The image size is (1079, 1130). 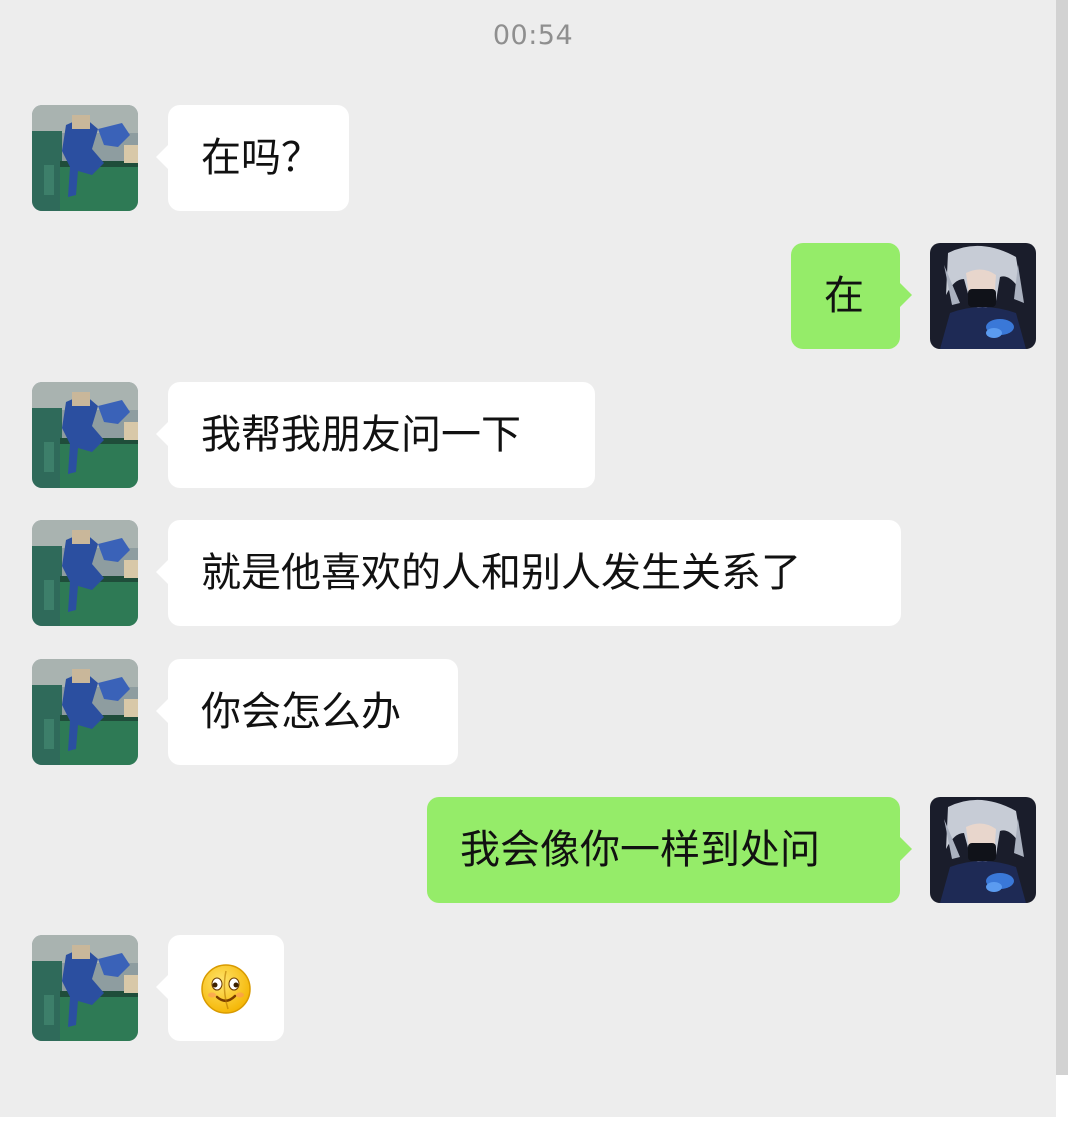 I want to click on incoming-message-bubble: 在吗？, so click(x=252, y=158).